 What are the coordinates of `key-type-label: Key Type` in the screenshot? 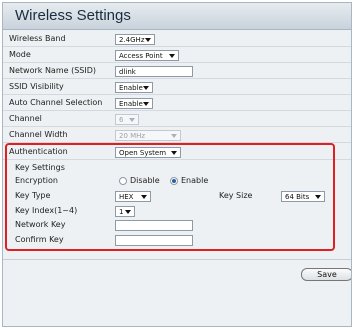 It's located at (33, 195).